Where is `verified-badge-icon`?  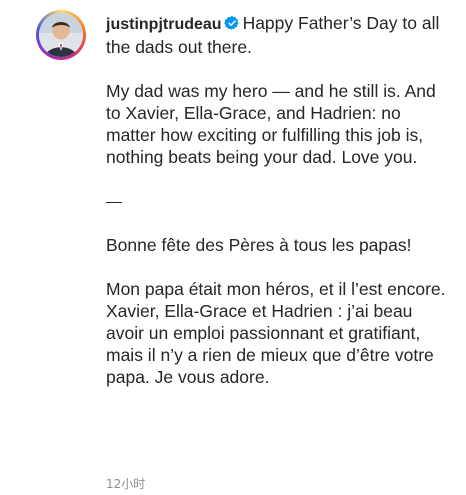 verified-badge-icon is located at coordinates (231, 25).